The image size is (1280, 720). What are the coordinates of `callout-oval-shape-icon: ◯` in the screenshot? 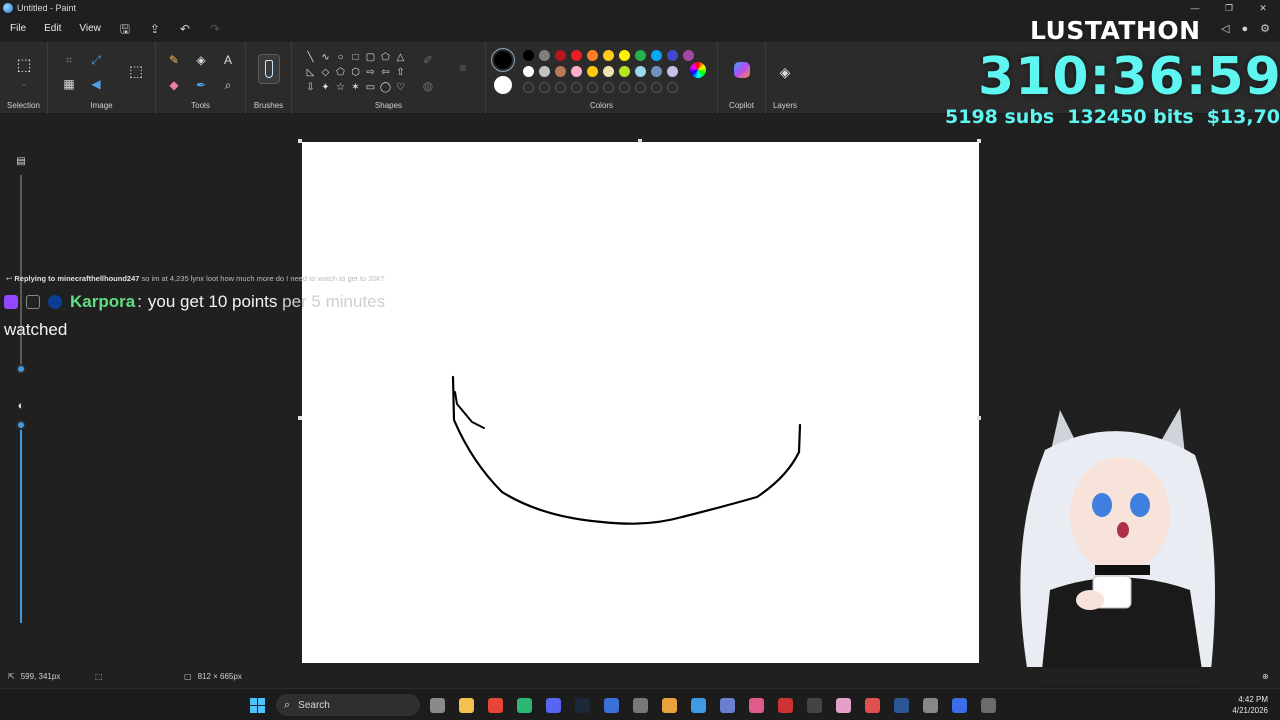 It's located at (385, 87).